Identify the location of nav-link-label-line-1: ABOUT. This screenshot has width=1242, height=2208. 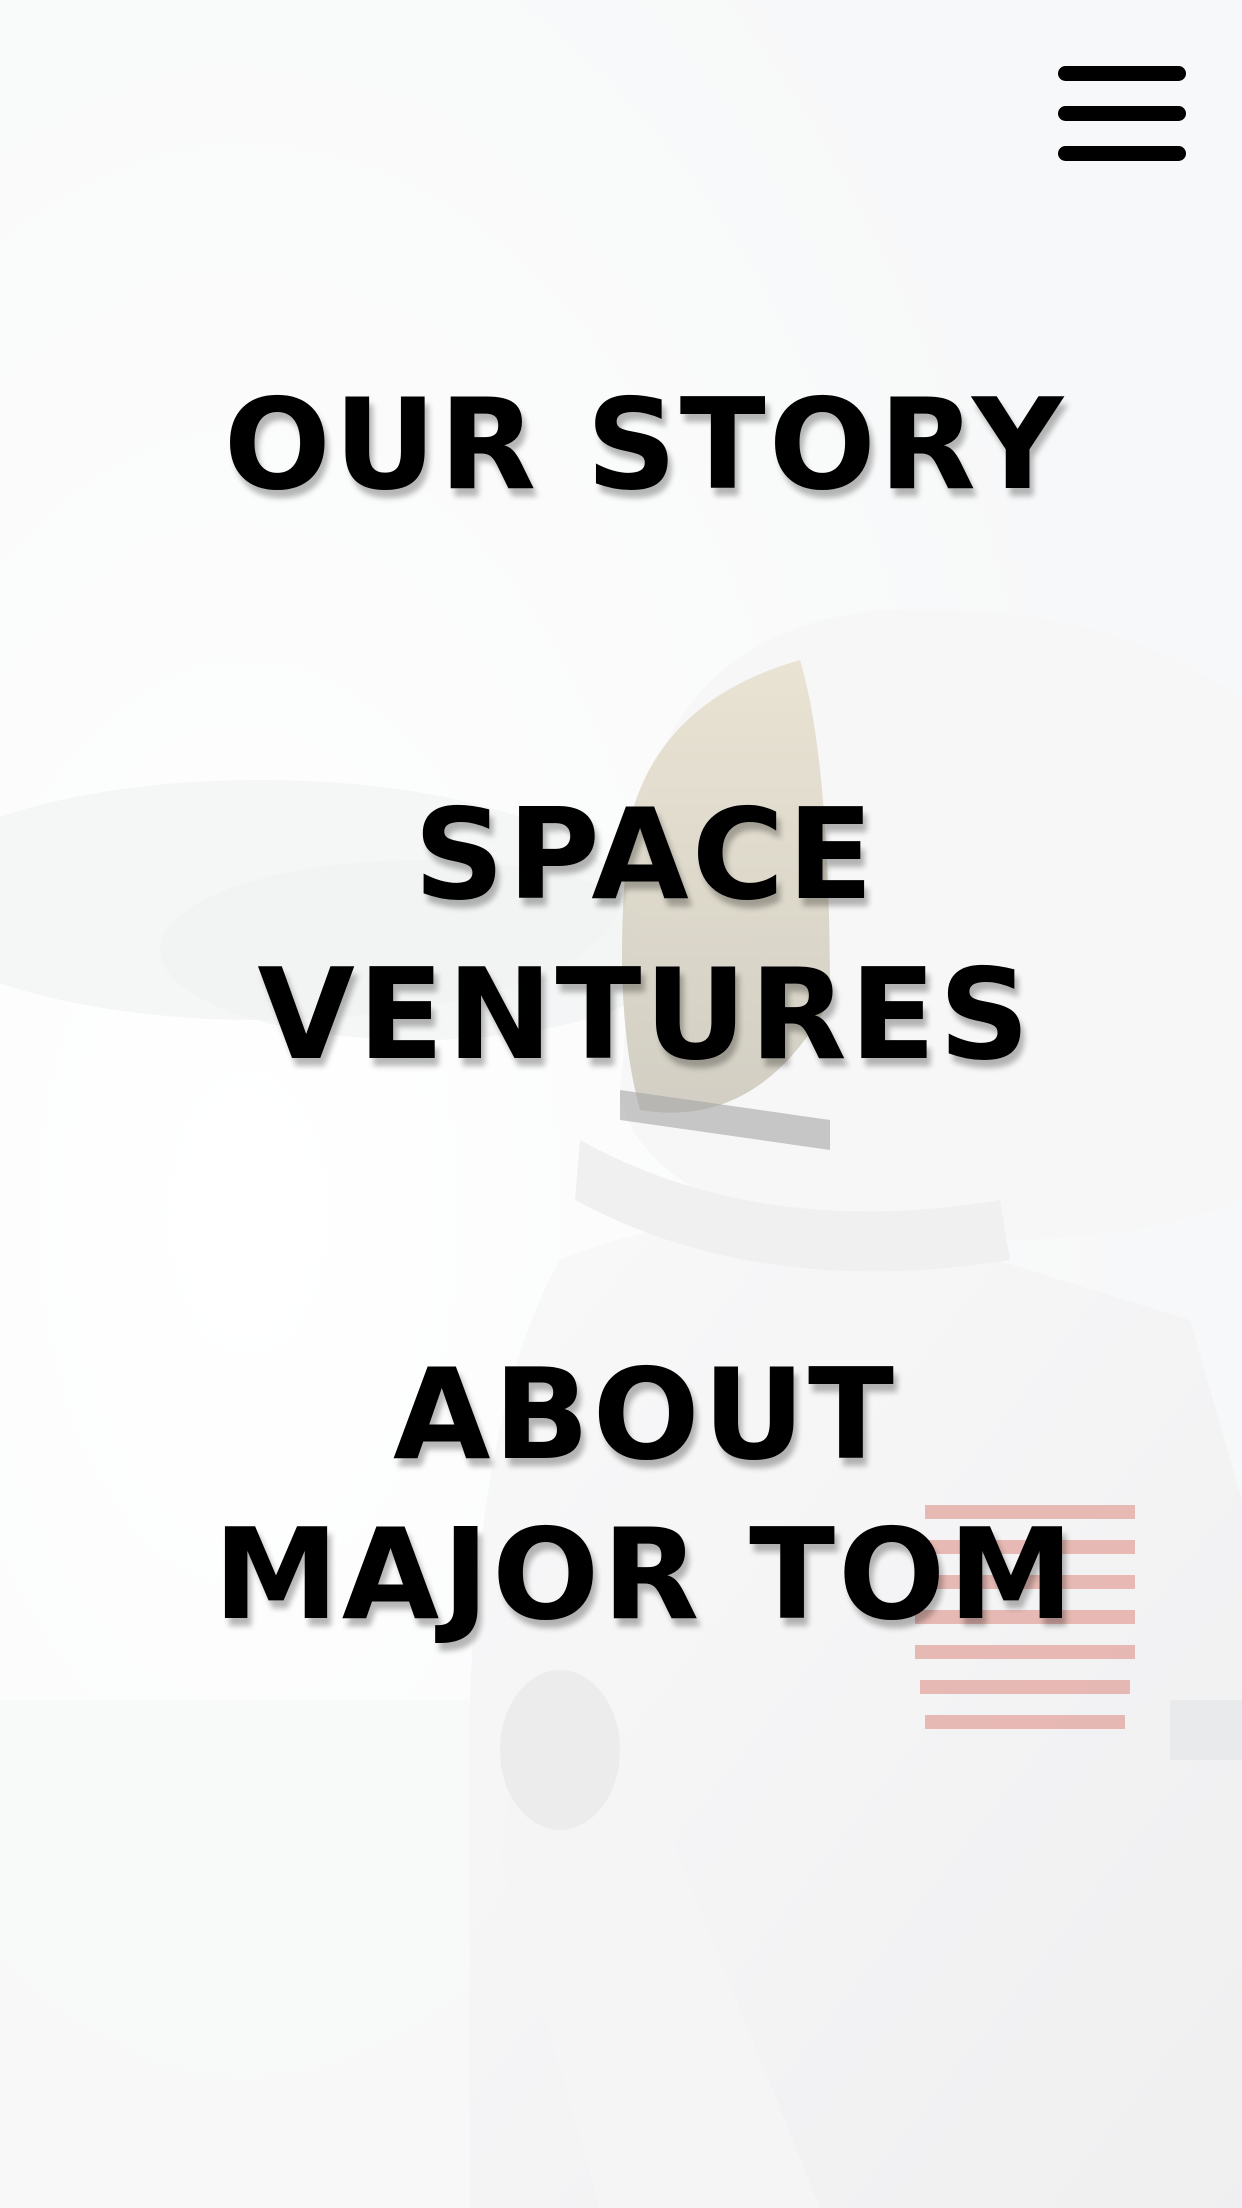
(645, 1414).